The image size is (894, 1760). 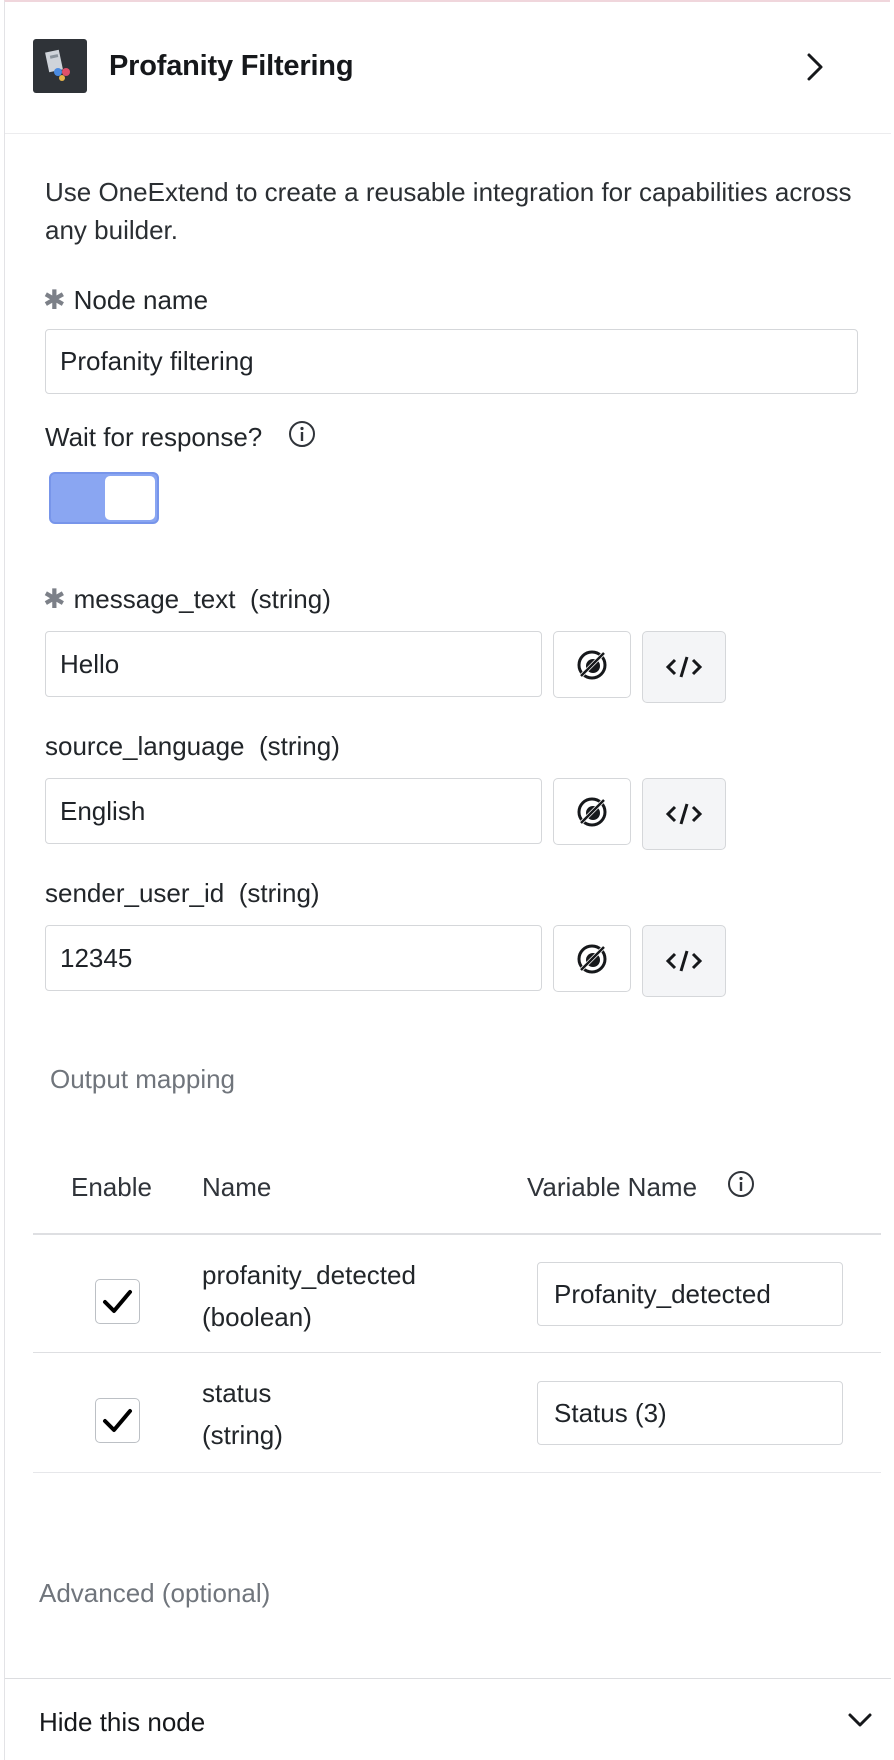 I want to click on output-type: (string), so click(x=242, y=1435).